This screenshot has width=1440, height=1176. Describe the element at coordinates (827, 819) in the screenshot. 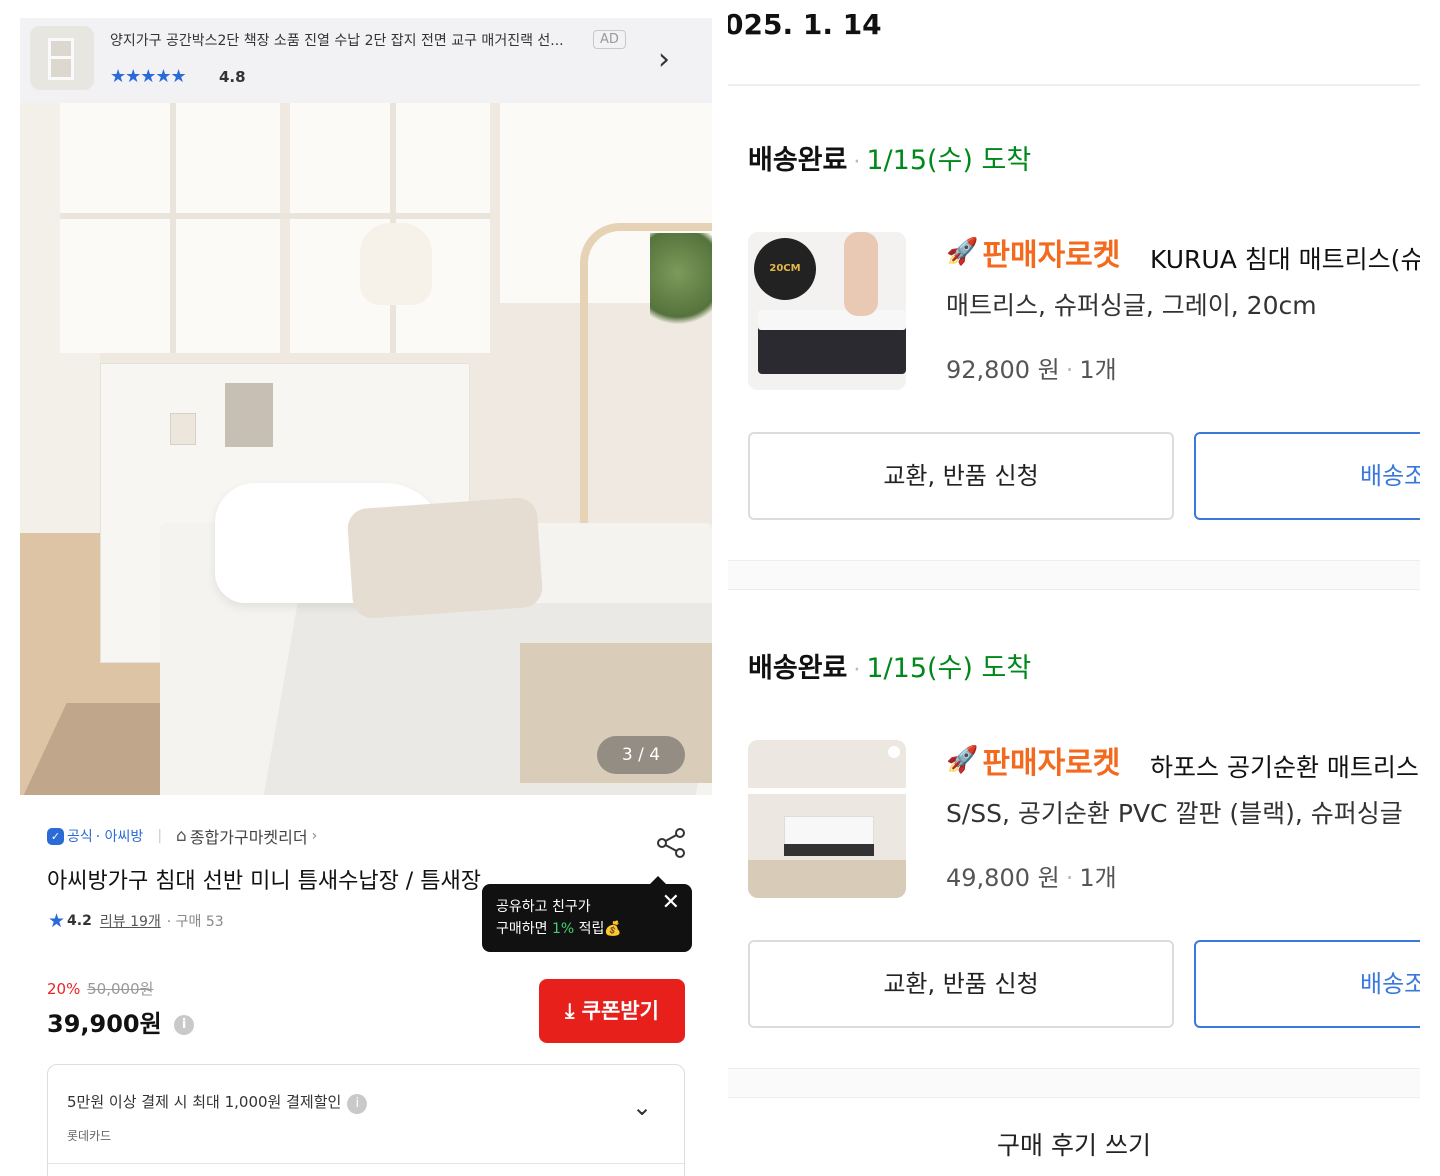

I see `product-thumbnail` at that location.